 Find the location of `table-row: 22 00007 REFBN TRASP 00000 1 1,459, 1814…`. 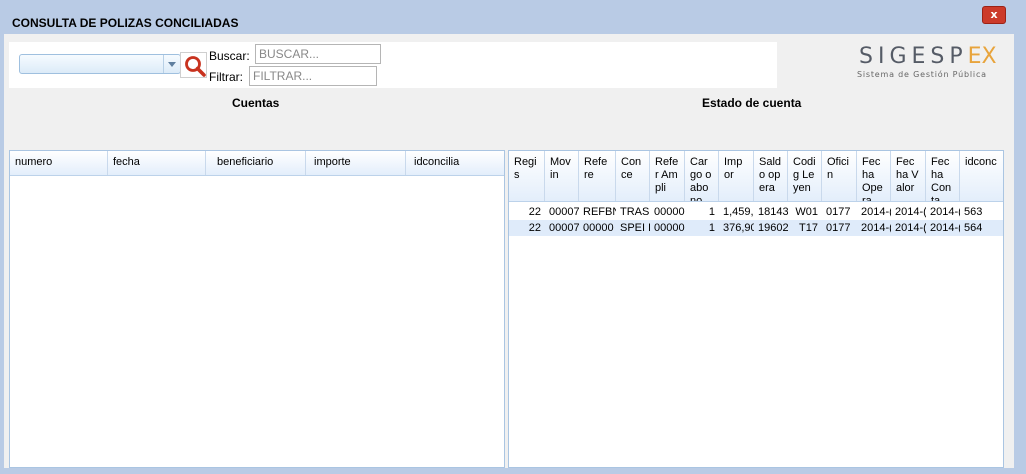

table-row: 22 00007 REFBN TRASP 00000 1 1,459, 1814… is located at coordinates (756, 212).